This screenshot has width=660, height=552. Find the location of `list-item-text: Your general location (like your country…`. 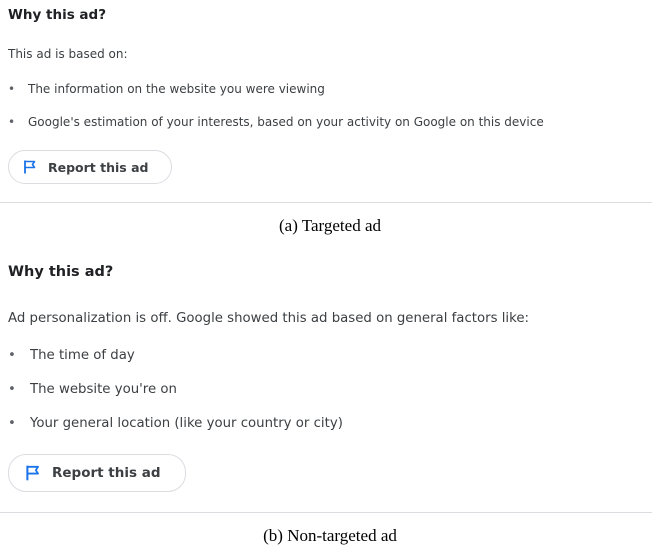

list-item-text: Your general location (like your country… is located at coordinates (186, 423).